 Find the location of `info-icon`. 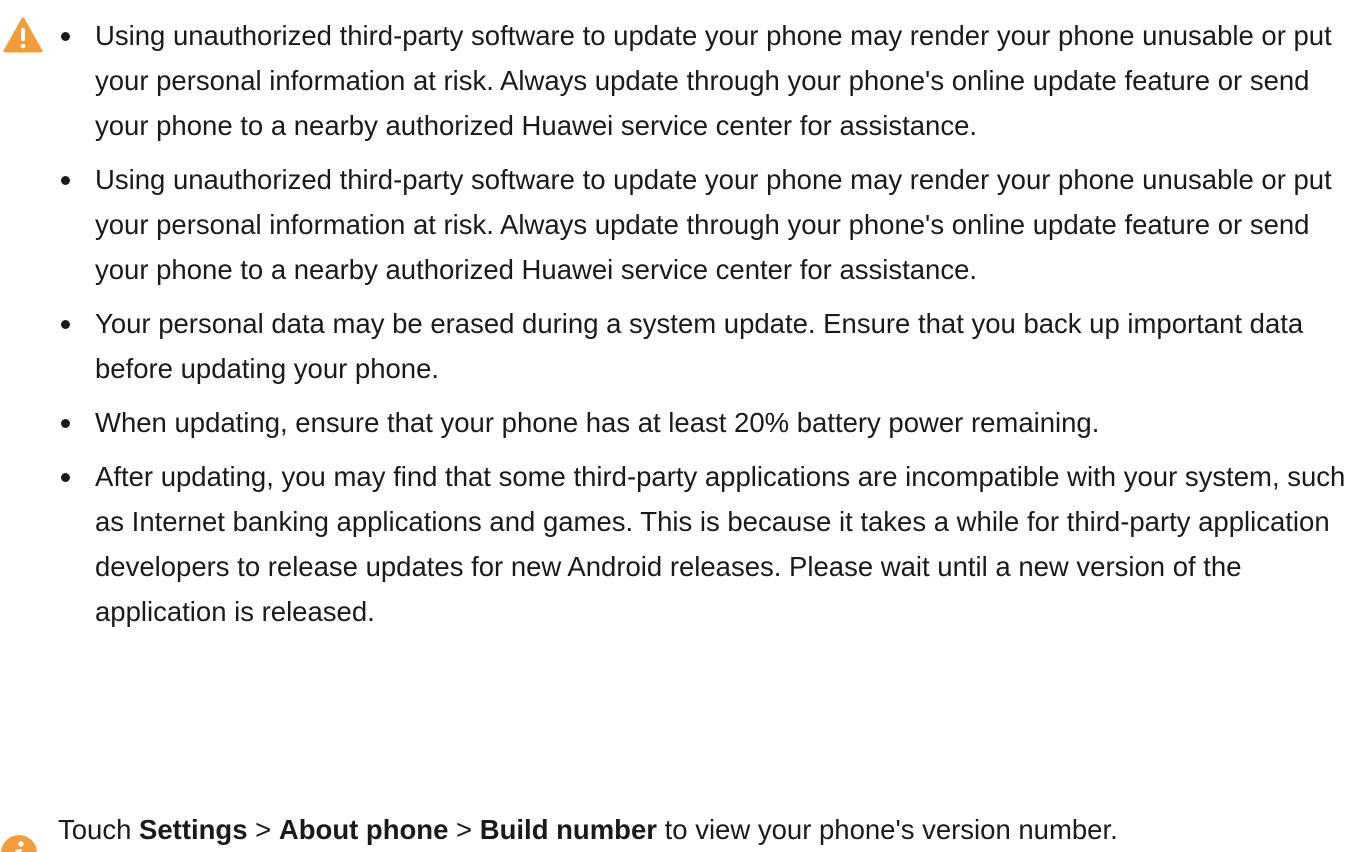

info-icon is located at coordinates (19, 843).